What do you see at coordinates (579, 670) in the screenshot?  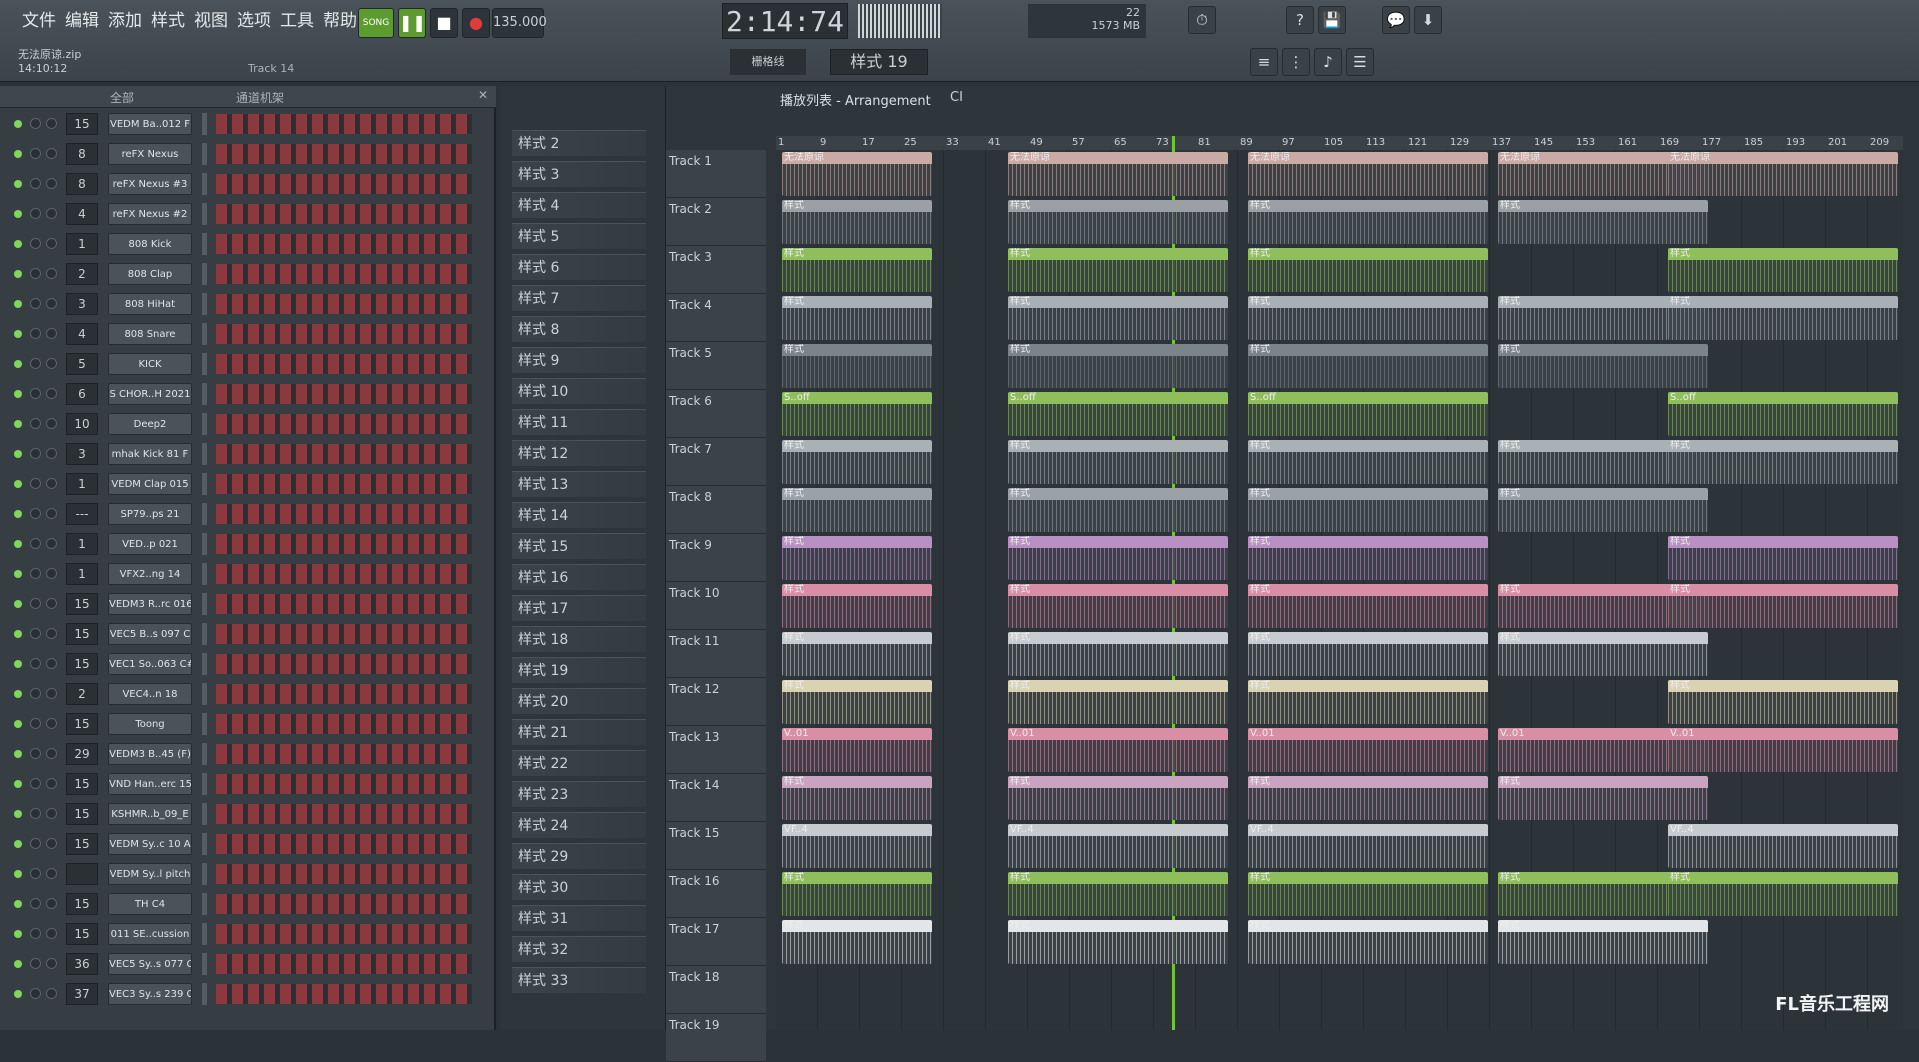 I see `pattern-item: 样式 19` at bounding box center [579, 670].